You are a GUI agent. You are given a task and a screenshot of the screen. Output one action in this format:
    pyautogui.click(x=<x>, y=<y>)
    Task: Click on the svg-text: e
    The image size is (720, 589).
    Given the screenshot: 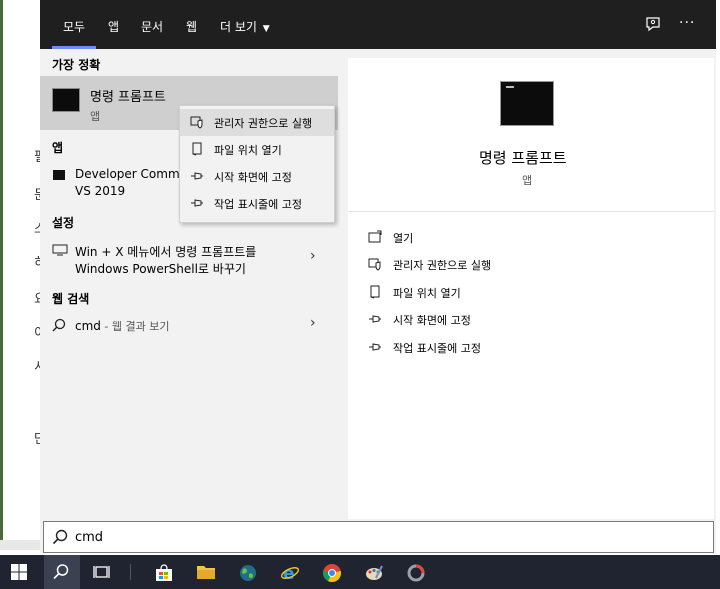 What is the action you would take?
    pyautogui.click(x=289, y=573)
    